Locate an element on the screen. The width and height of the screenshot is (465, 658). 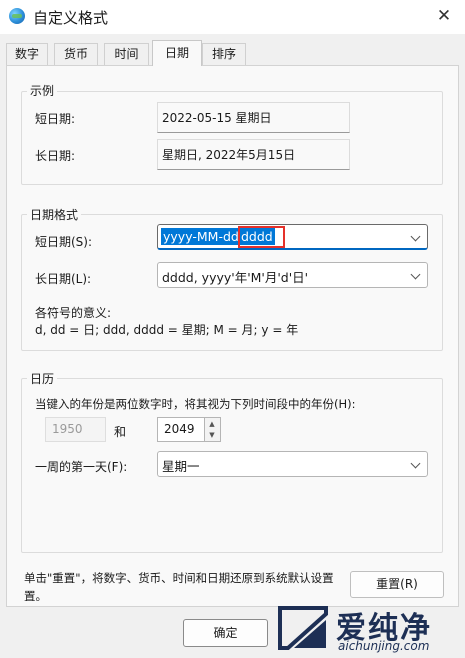
globe-icon is located at coordinates (17, 16).